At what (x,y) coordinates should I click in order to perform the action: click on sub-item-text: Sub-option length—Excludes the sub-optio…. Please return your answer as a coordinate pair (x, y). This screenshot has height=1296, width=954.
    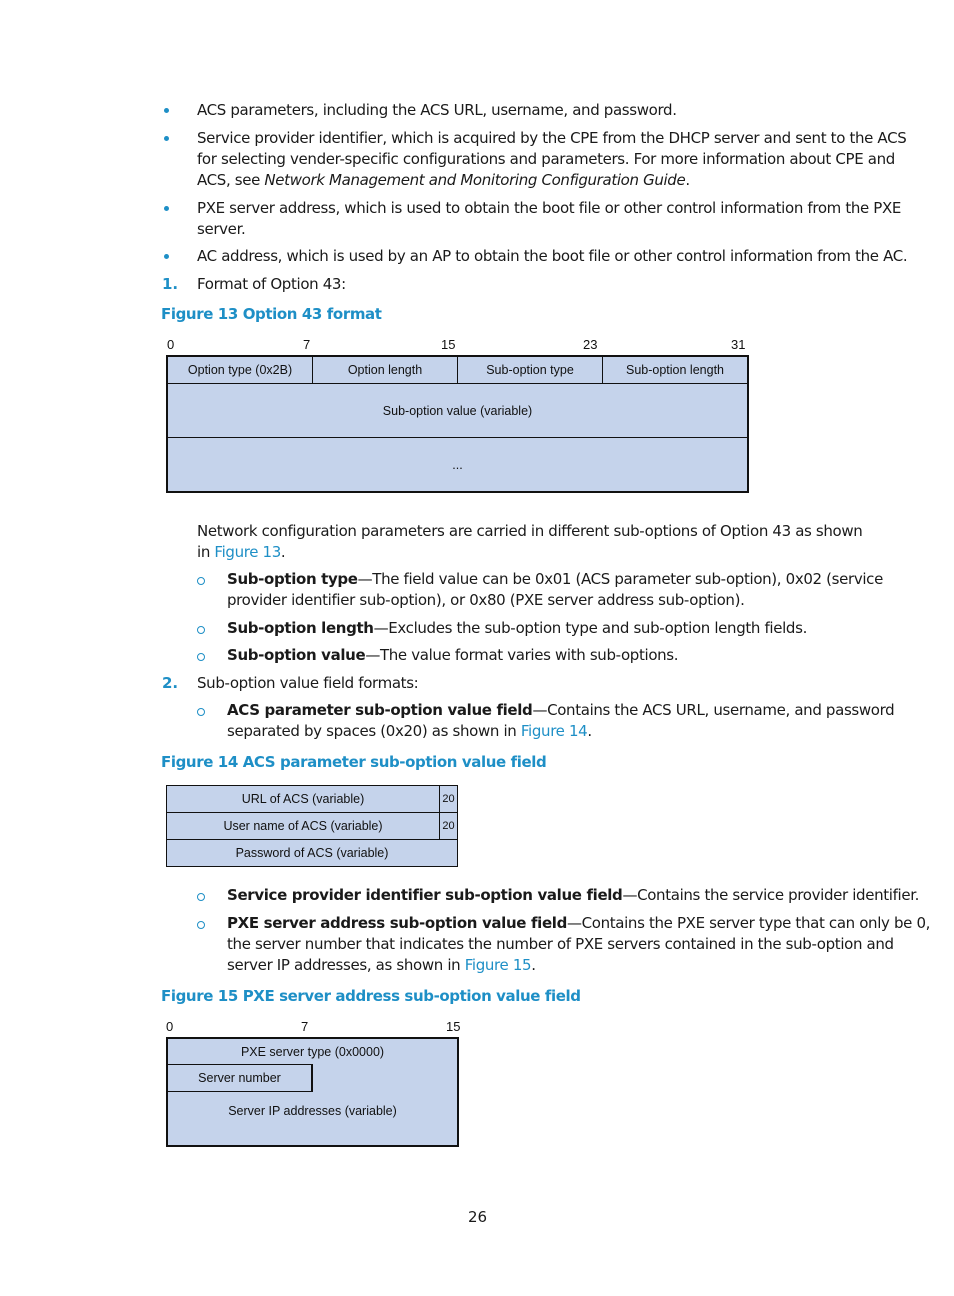
    Looking at the image, I should click on (517, 628).